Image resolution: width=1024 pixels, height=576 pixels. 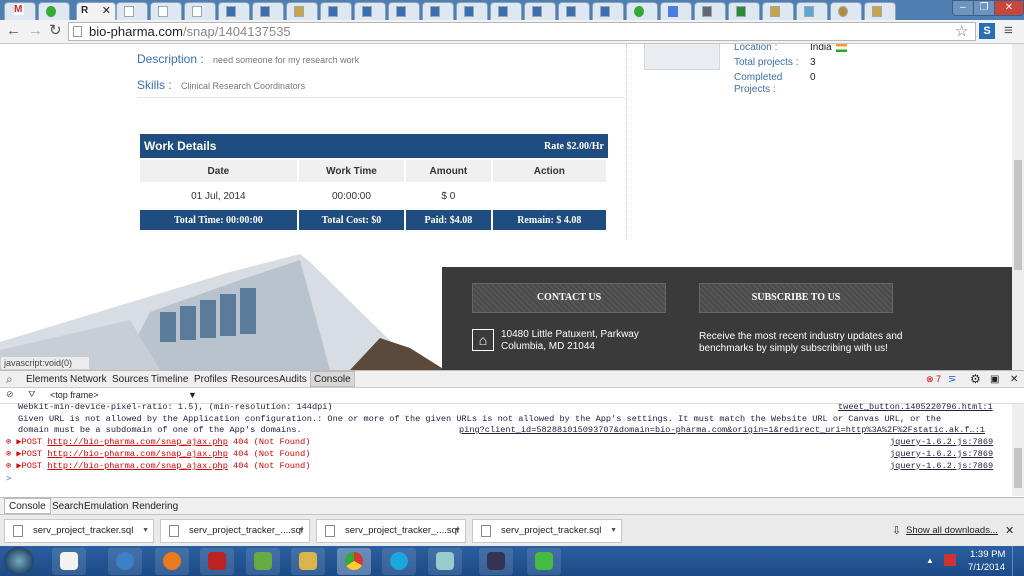 What do you see at coordinates (55, 30) in the screenshot?
I see `reload-icon: ↻` at bounding box center [55, 30].